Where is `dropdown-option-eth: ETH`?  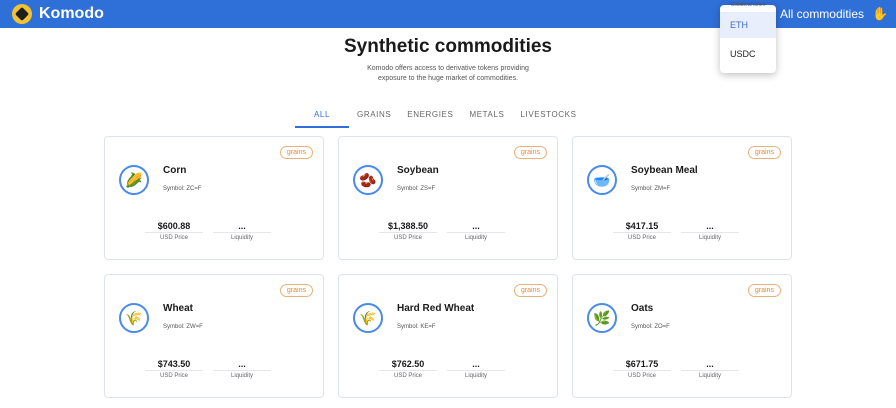 dropdown-option-eth: ETH is located at coordinates (748, 25).